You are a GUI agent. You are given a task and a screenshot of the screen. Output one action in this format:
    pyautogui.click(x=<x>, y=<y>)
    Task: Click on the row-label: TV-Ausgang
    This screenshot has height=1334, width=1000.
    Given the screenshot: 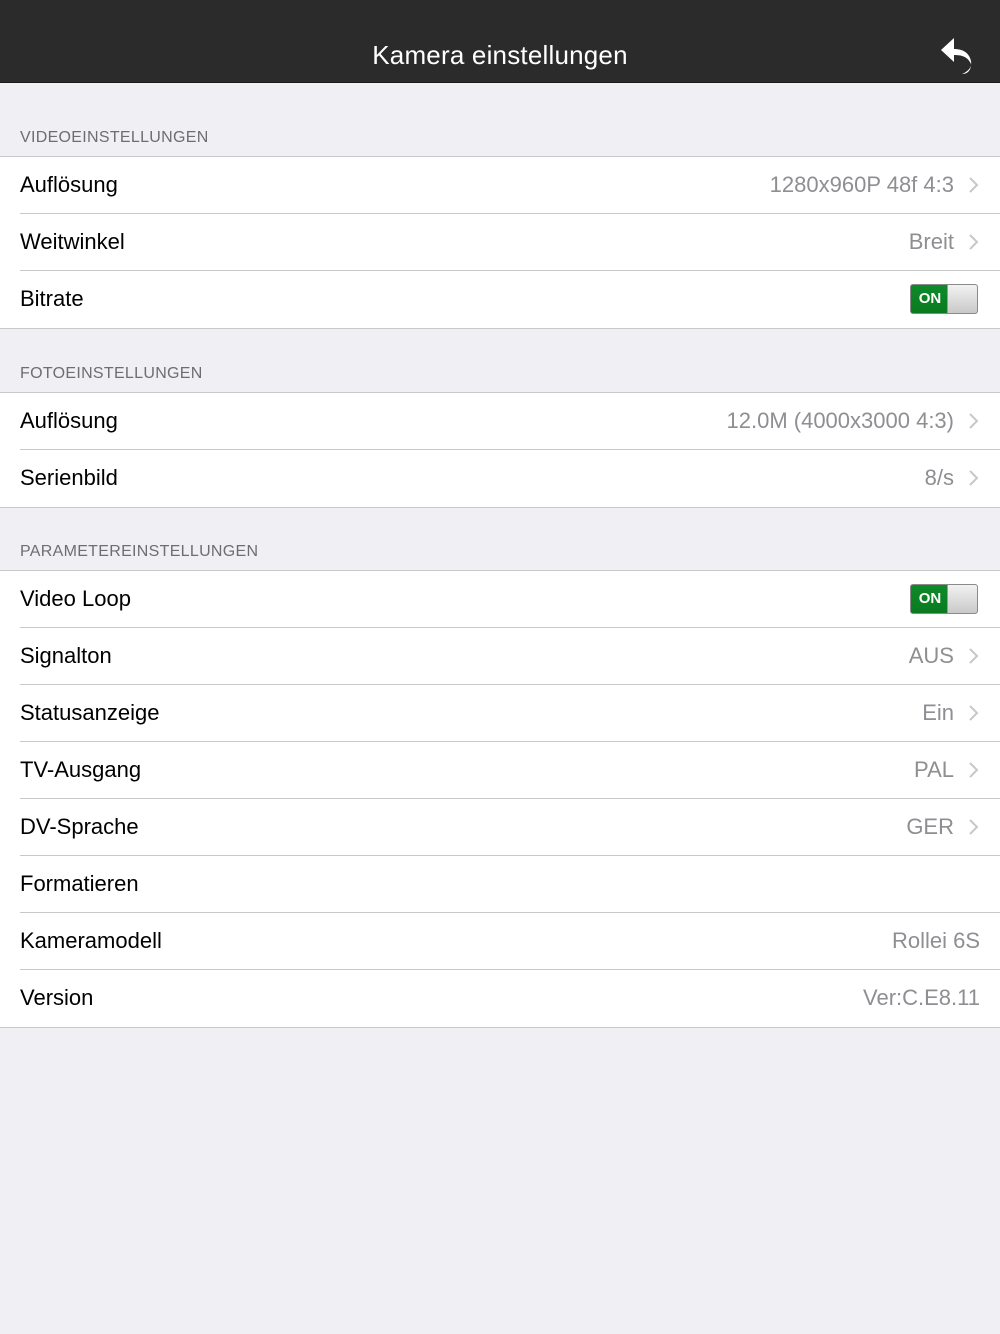 What is the action you would take?
    pyautogui.click(x=81, y=769)
    